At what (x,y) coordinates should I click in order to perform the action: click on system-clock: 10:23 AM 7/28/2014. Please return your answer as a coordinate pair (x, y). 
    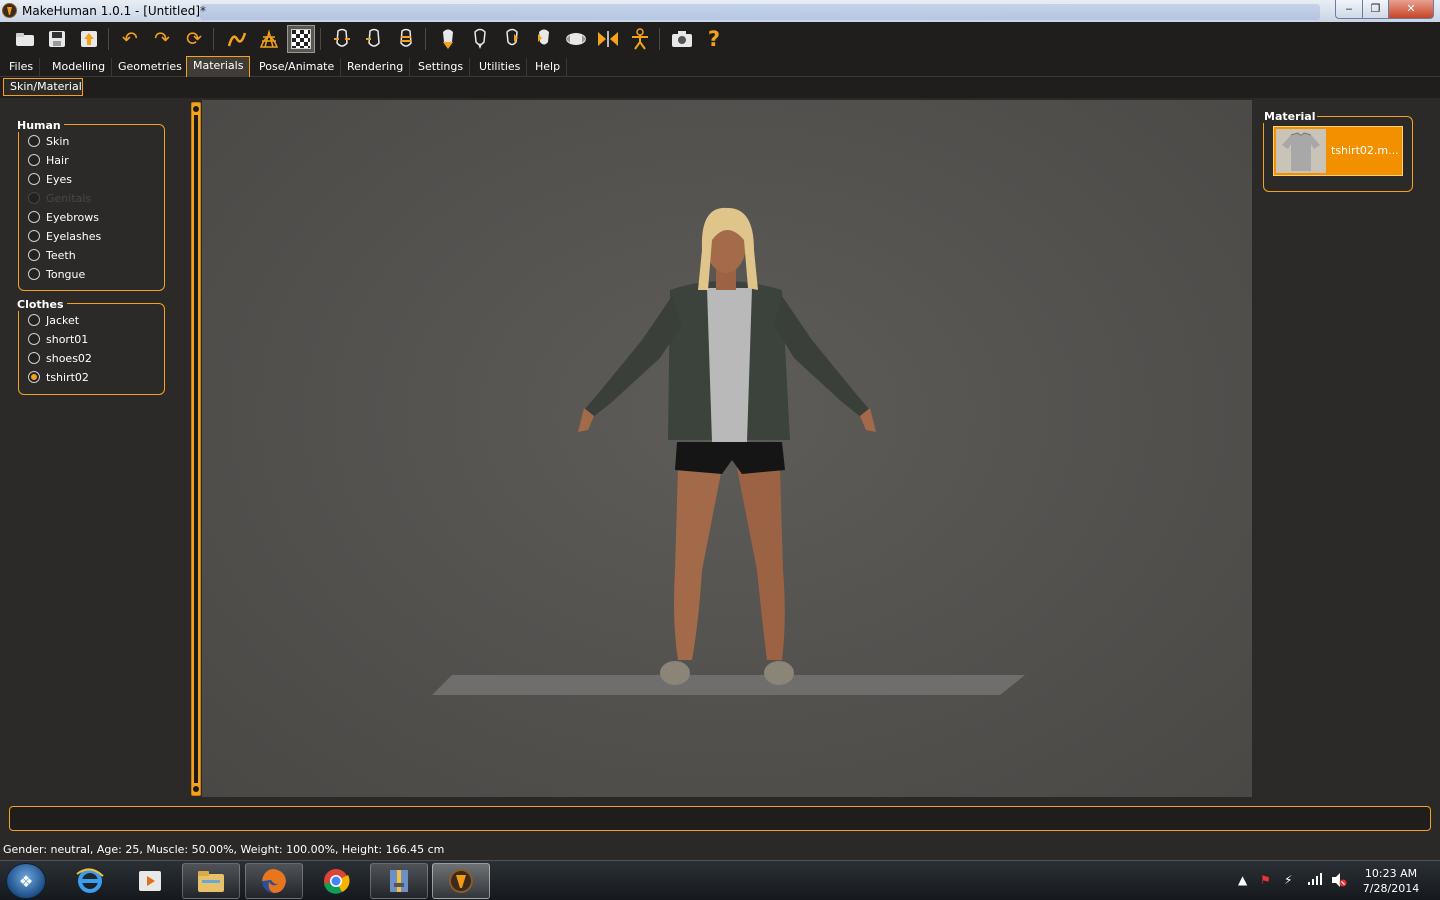
    Looking at the image, I should click on (1391, 881).